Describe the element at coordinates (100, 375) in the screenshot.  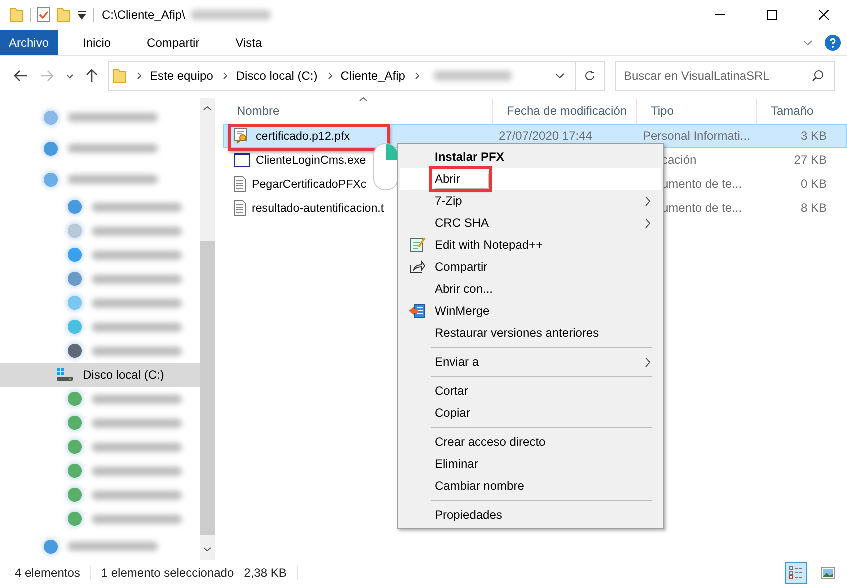
I see `nav-item: Disco local (C:)` at that location.